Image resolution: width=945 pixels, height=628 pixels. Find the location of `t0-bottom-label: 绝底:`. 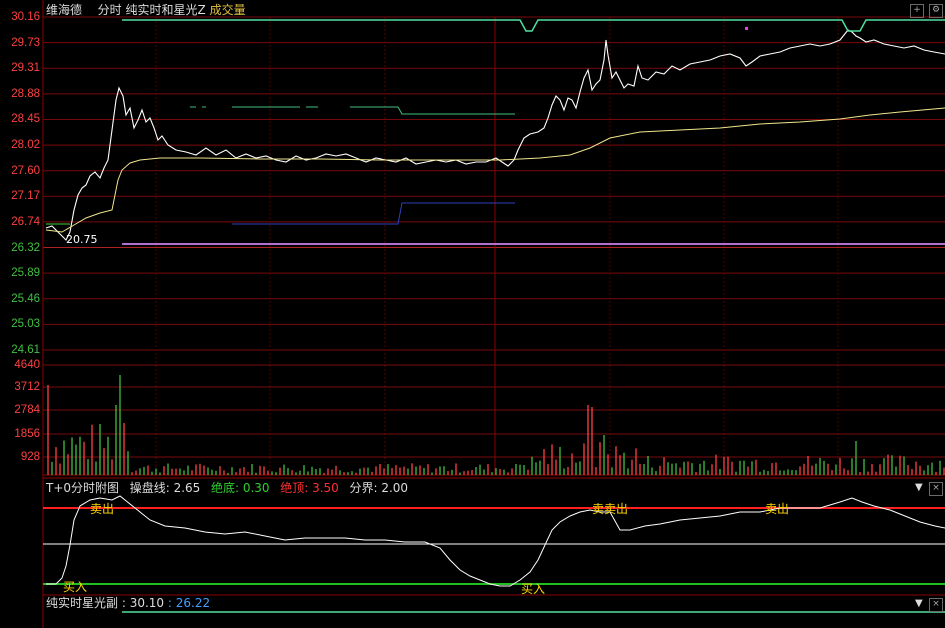

t0-bottom-label: 绝底: is located at coordinates (224, 488).